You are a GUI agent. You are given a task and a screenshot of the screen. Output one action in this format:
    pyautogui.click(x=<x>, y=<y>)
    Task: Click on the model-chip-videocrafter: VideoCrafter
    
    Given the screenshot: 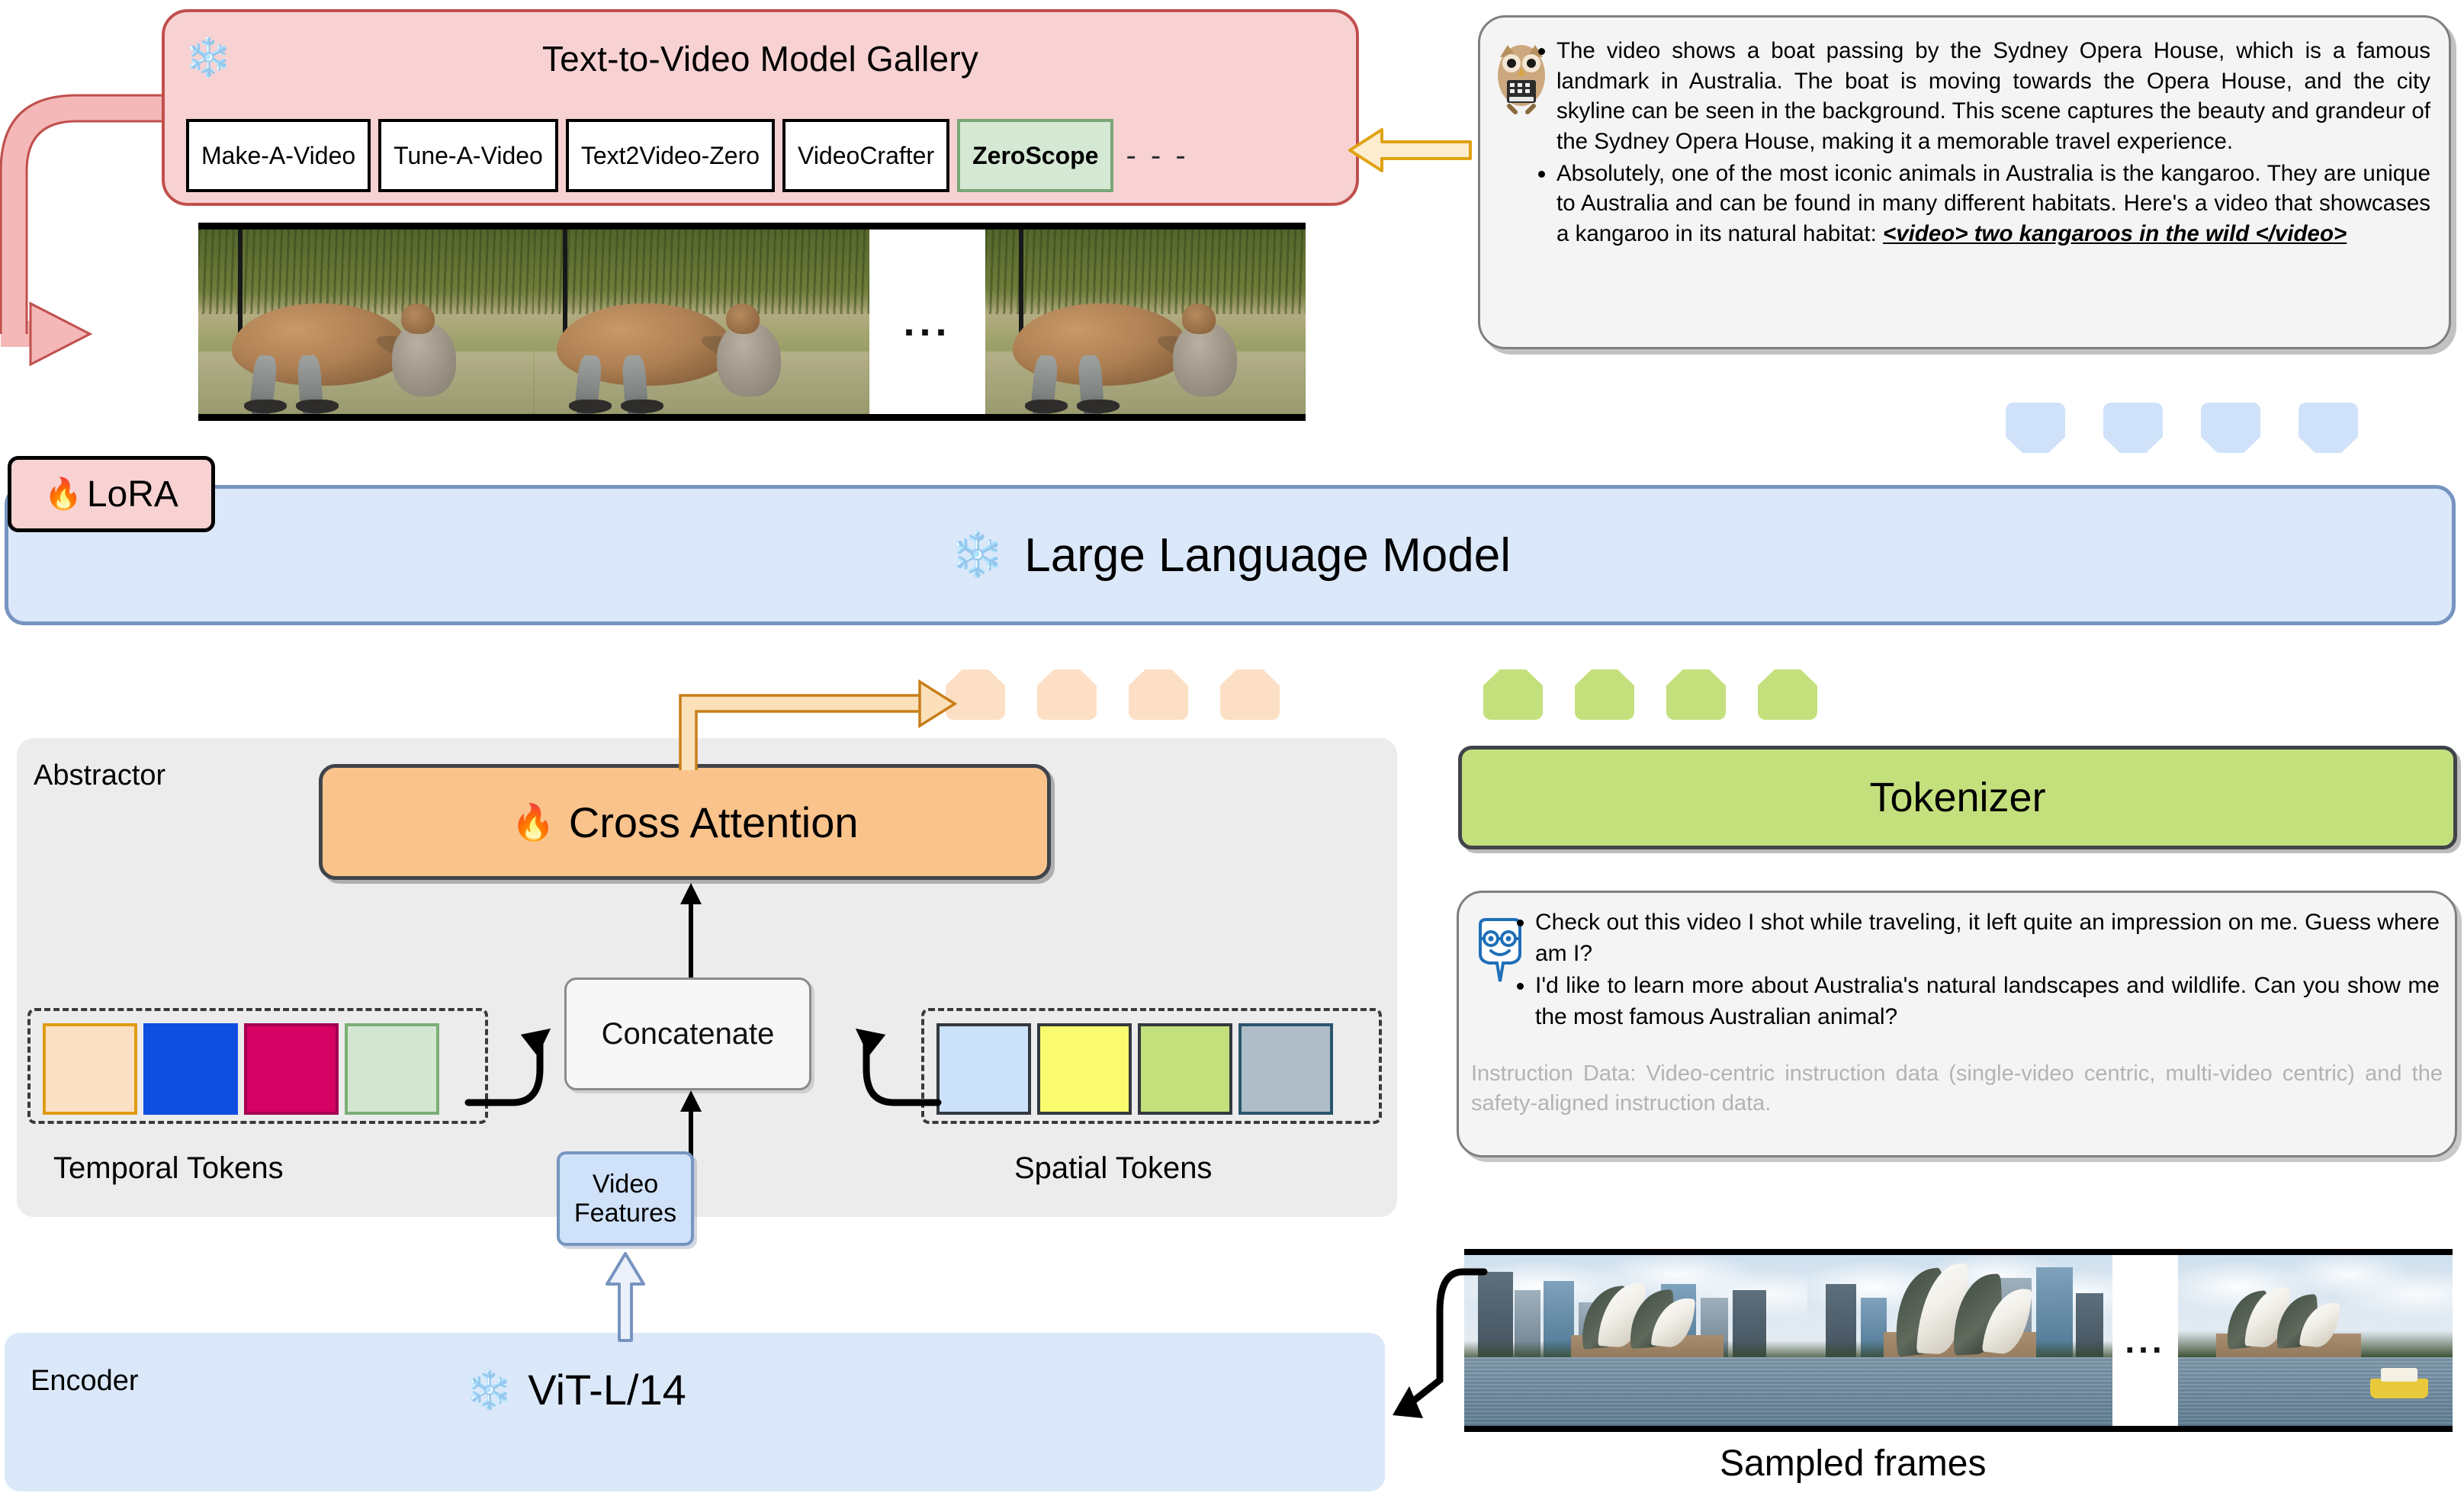 What is the action you would take?
    pyautogui.click(x=866, y=155)
    